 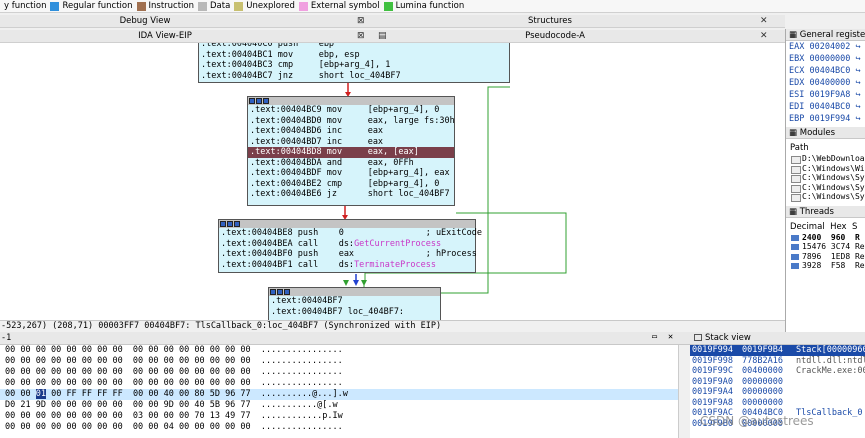 What do you see at coordinates (351, 184) in the screenshot?
I see `asm-line: .text:00404BE2 cmp [ebp+arg_4], 0` at bounding box center [351, 184].